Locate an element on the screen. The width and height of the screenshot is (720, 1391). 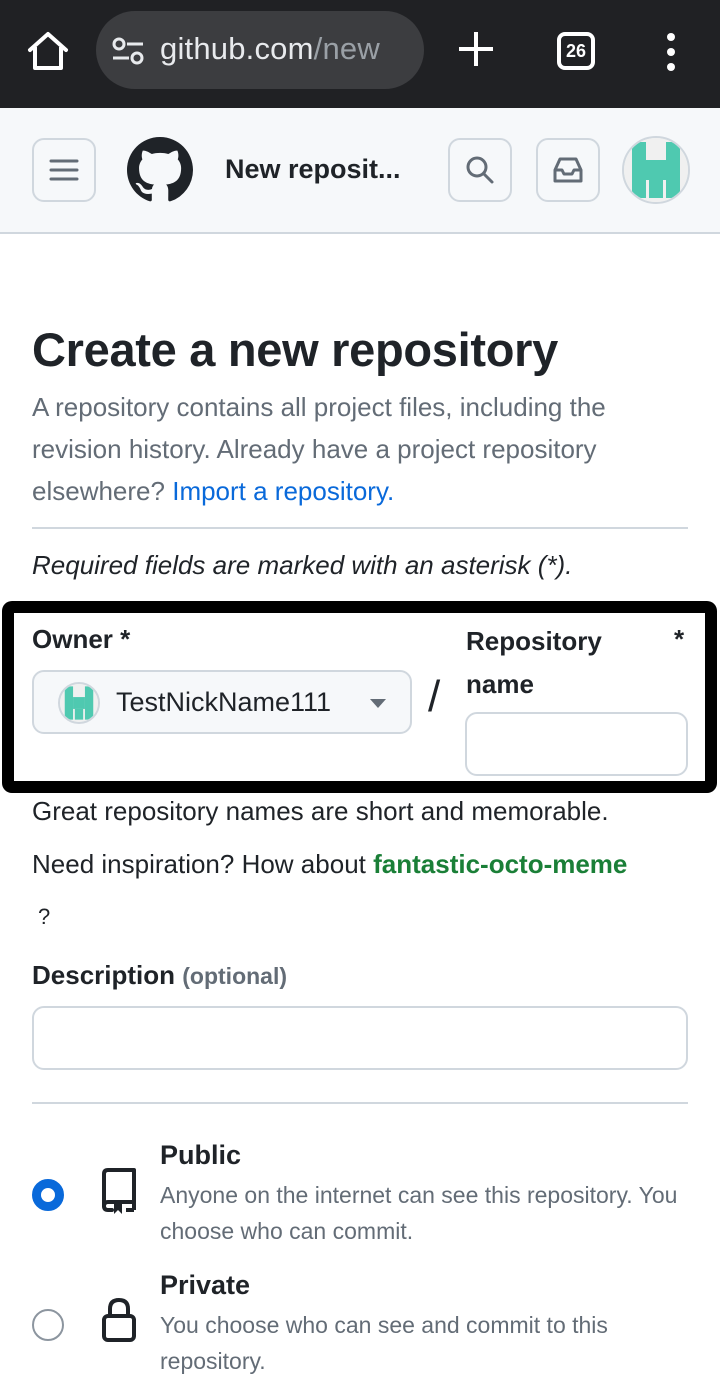
menu-button is located at coordinates (64, 170).